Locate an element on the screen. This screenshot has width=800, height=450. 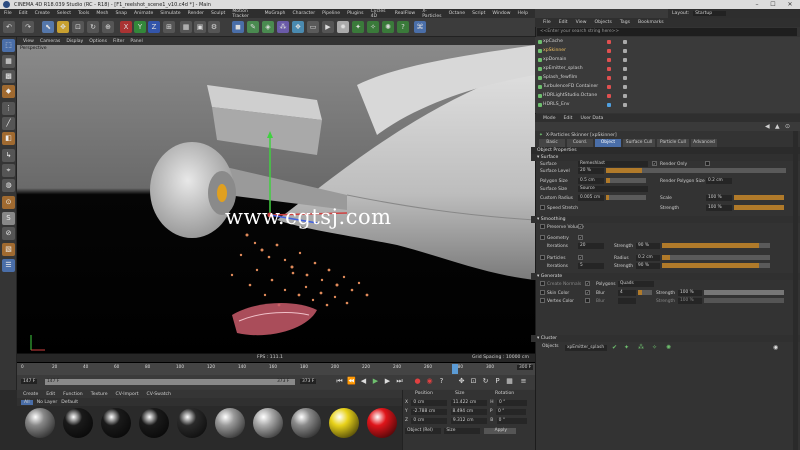
obj-menu-file: File is located at coordinates (547, 22).